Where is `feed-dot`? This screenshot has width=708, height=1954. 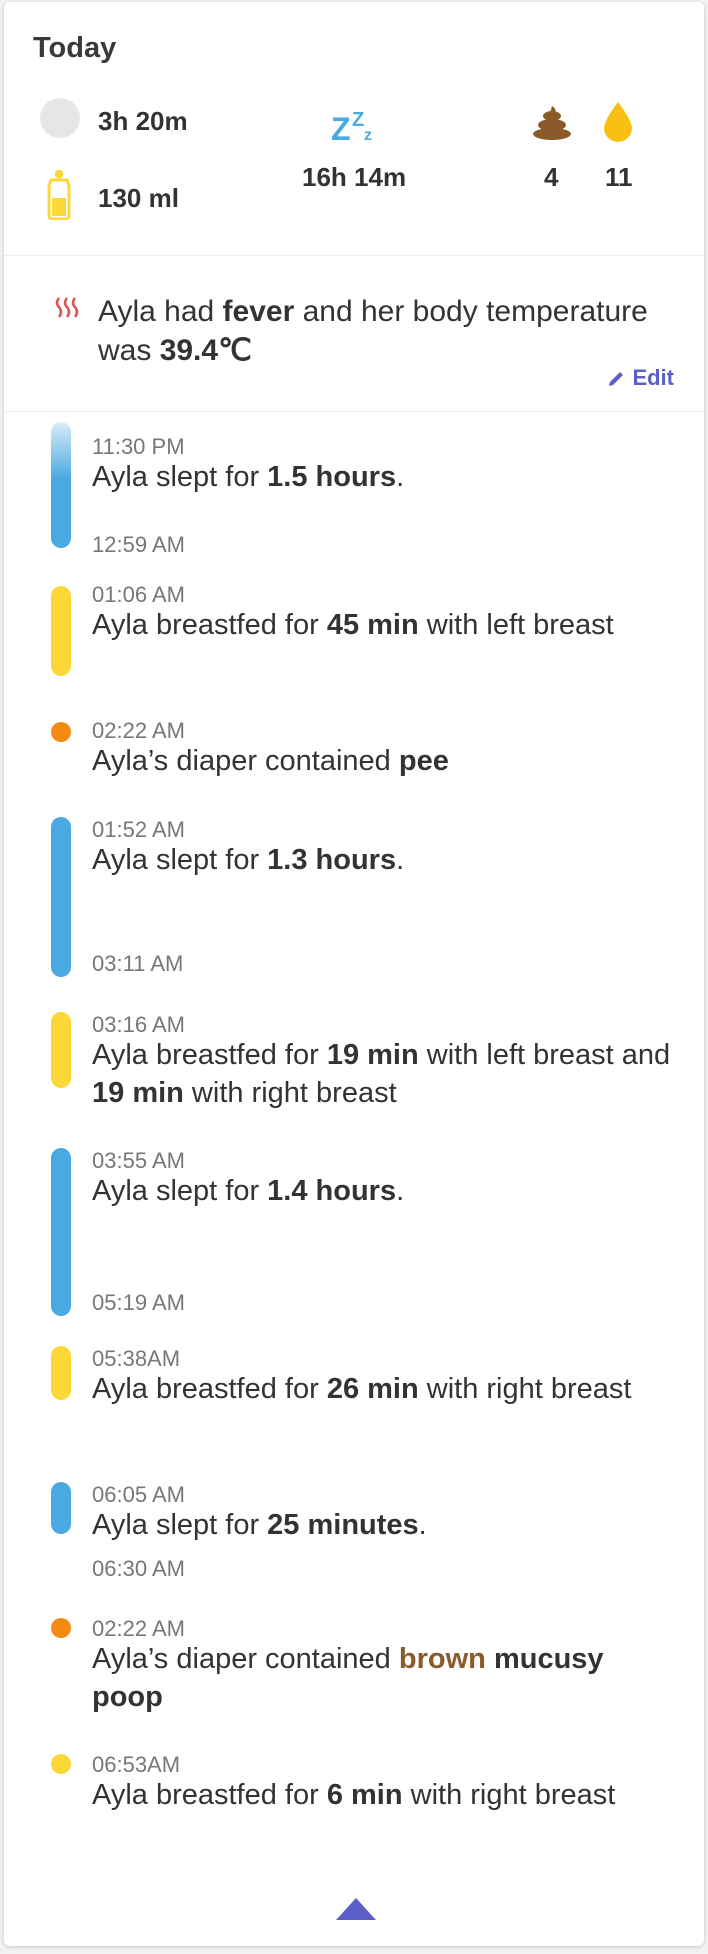 feed-dot is located at coordinates (61, 1764).